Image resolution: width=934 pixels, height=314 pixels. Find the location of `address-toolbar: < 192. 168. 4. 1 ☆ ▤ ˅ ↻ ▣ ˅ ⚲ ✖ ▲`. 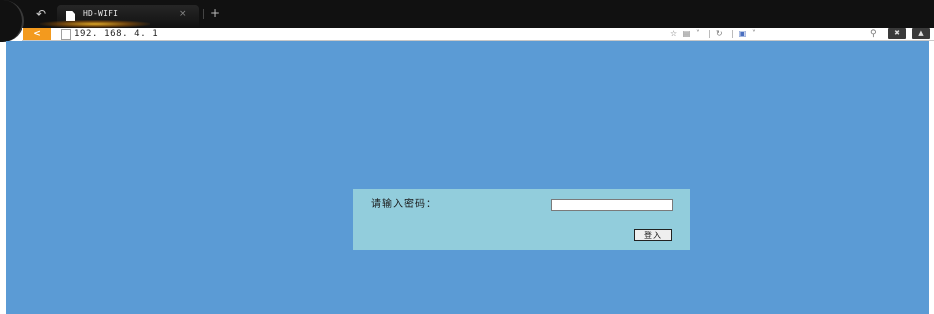

address-toolbar: < 192. 168. 4. 1 ☆ ▤ ˅ ↻ ▣ ˅ ⚲ ✖ ▲ is located at coordinates (478, 34).